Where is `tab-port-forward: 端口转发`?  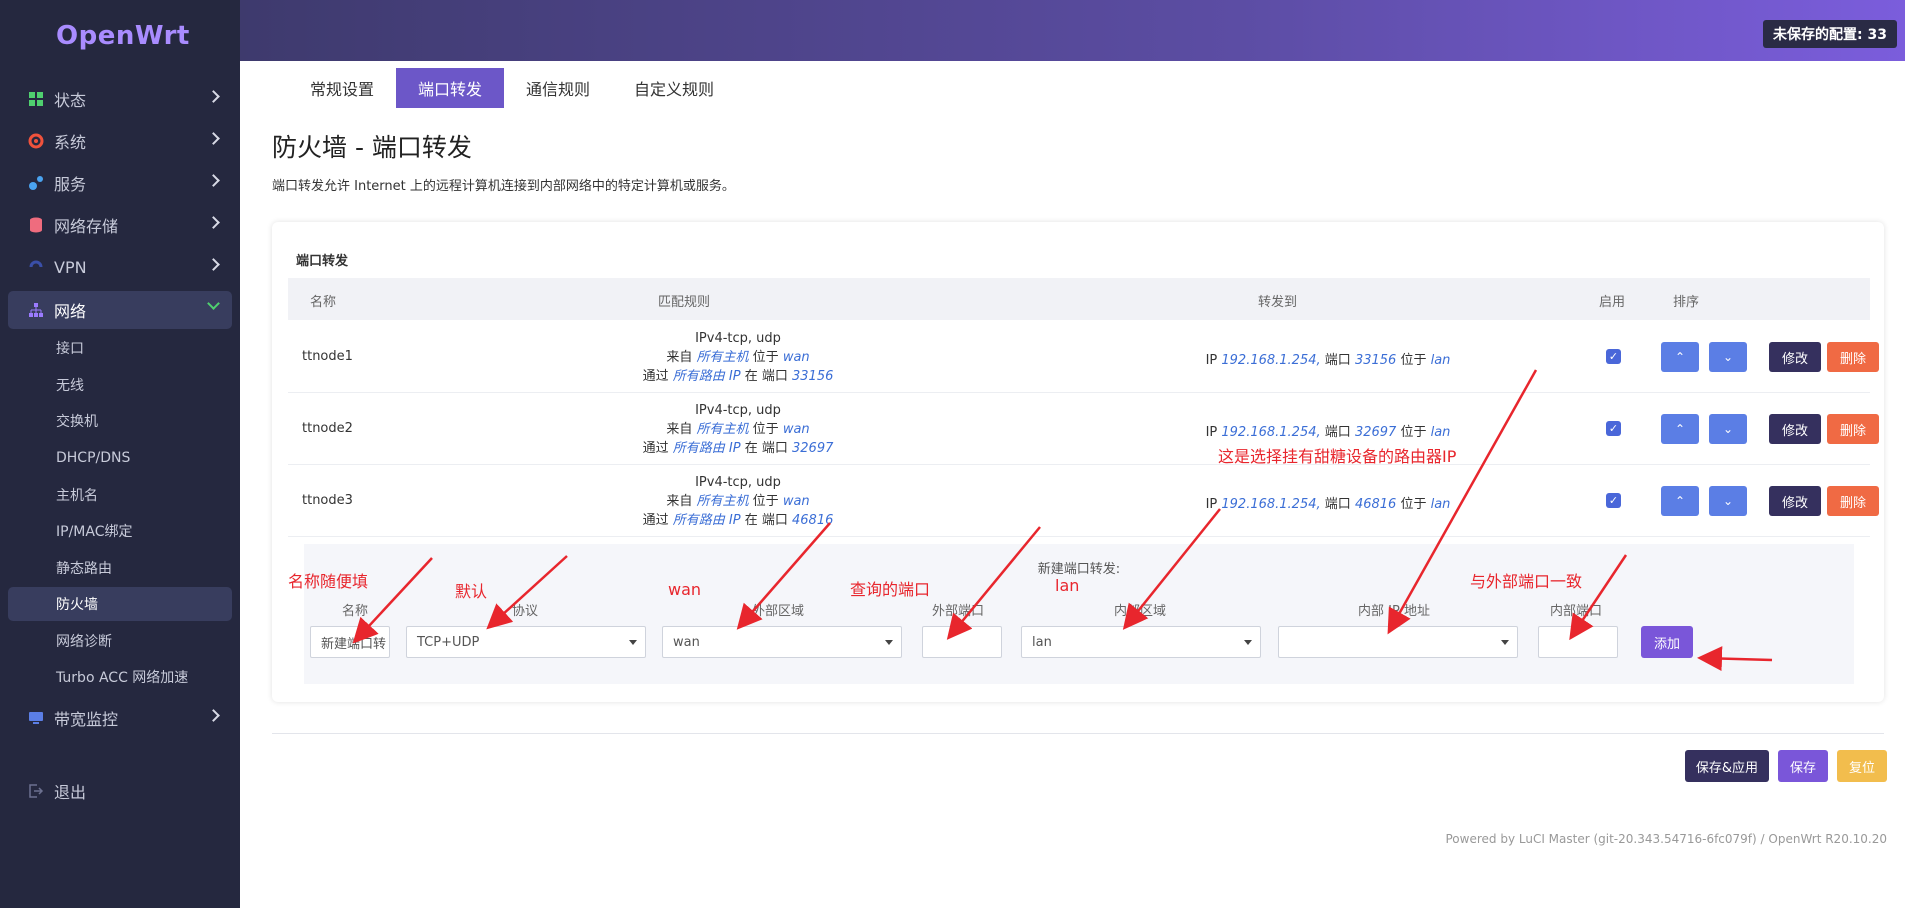 tab-port-forward: 端口转发 is located at coordinates (450, 88).